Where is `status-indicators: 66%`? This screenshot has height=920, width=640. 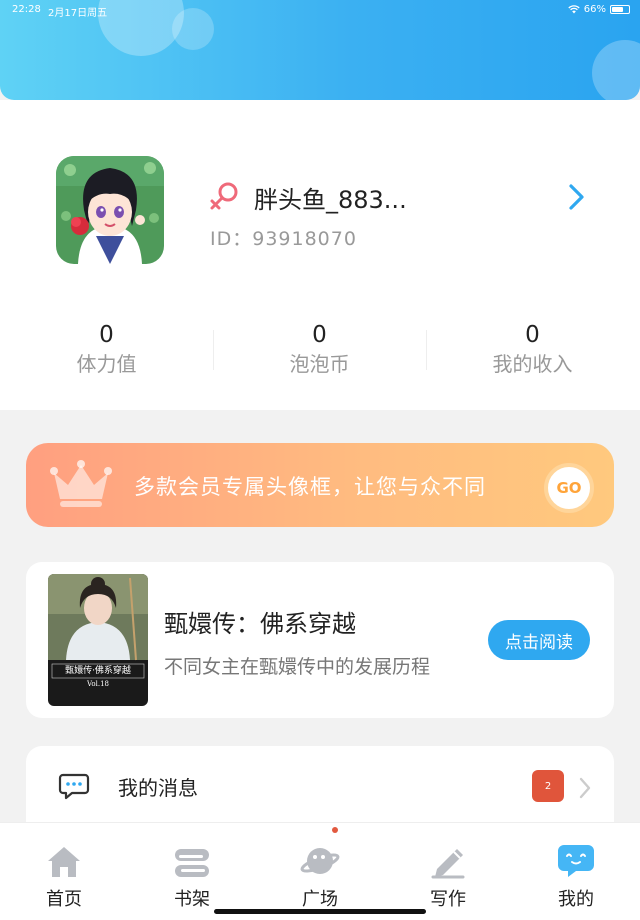
status-indicators: 66% is located at coordinates (599, 9).